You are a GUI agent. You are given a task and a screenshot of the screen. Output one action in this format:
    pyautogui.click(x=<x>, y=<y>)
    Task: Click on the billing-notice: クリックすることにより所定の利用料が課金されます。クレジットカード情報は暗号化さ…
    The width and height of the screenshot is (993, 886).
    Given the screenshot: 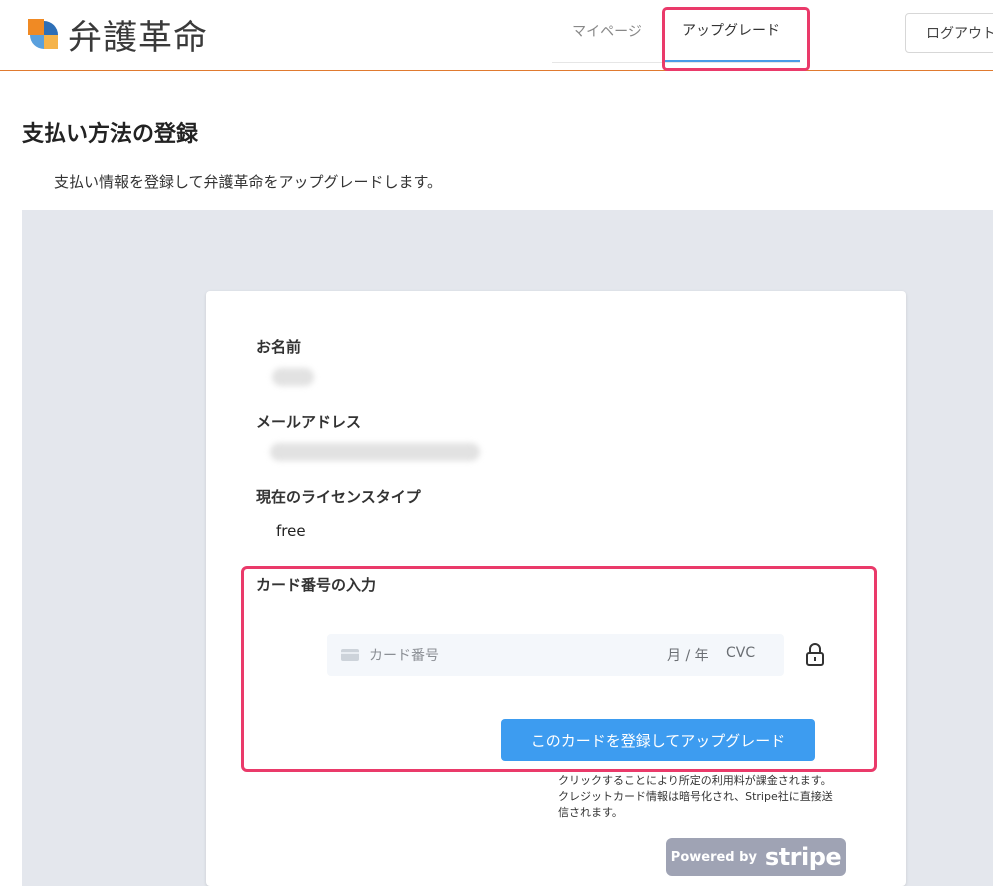 What is the action you would take?
    pyautogui.click(x=695, y=796)
    